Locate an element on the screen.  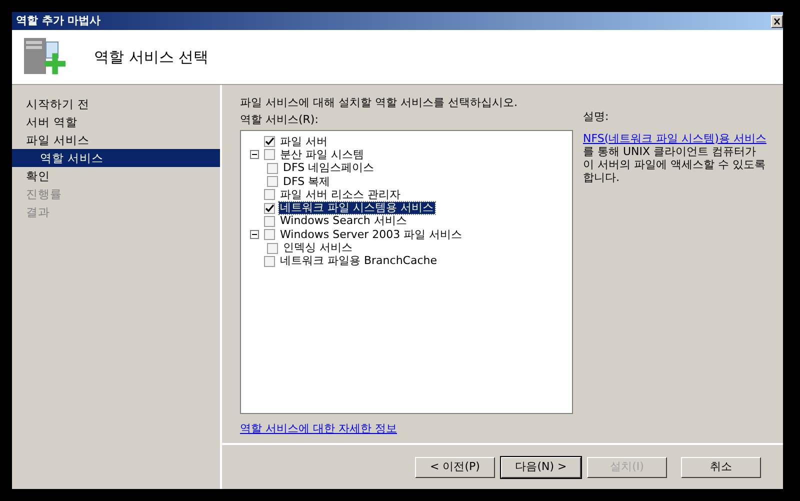
sidebar-item: 서버 역할 is located at coordinates (116, 122).